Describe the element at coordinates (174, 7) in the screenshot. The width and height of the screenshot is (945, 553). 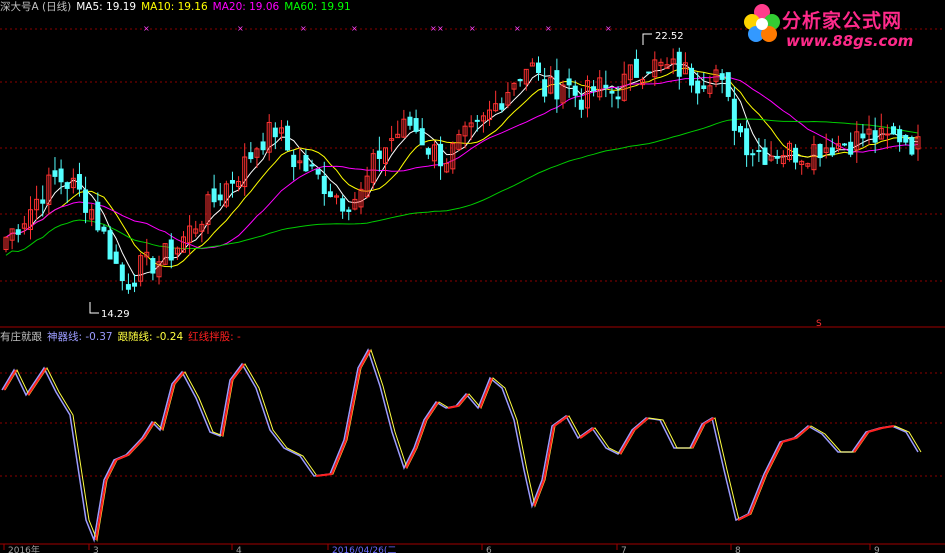
I see `ma10-readout: MA10: 19.16` at that location.